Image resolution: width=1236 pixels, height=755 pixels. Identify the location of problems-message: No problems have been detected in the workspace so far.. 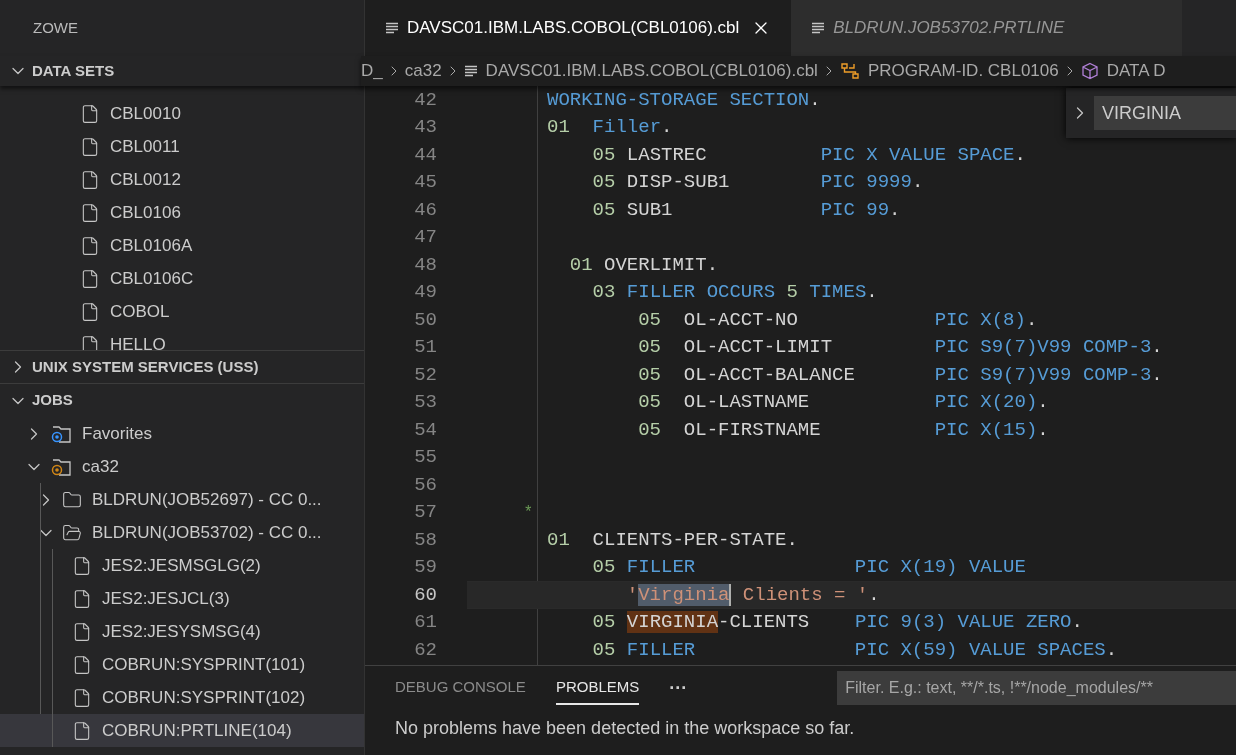
(625, 728).